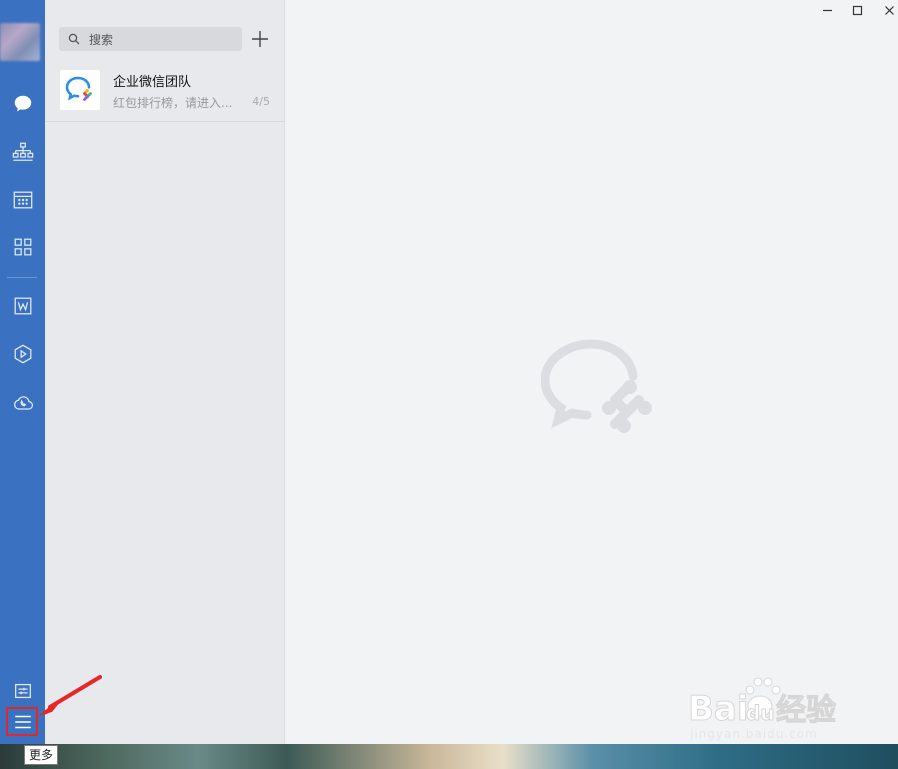 The width and height of the screenshot is (898, 769). I want to click on svg-text: du, so click(760, 713).